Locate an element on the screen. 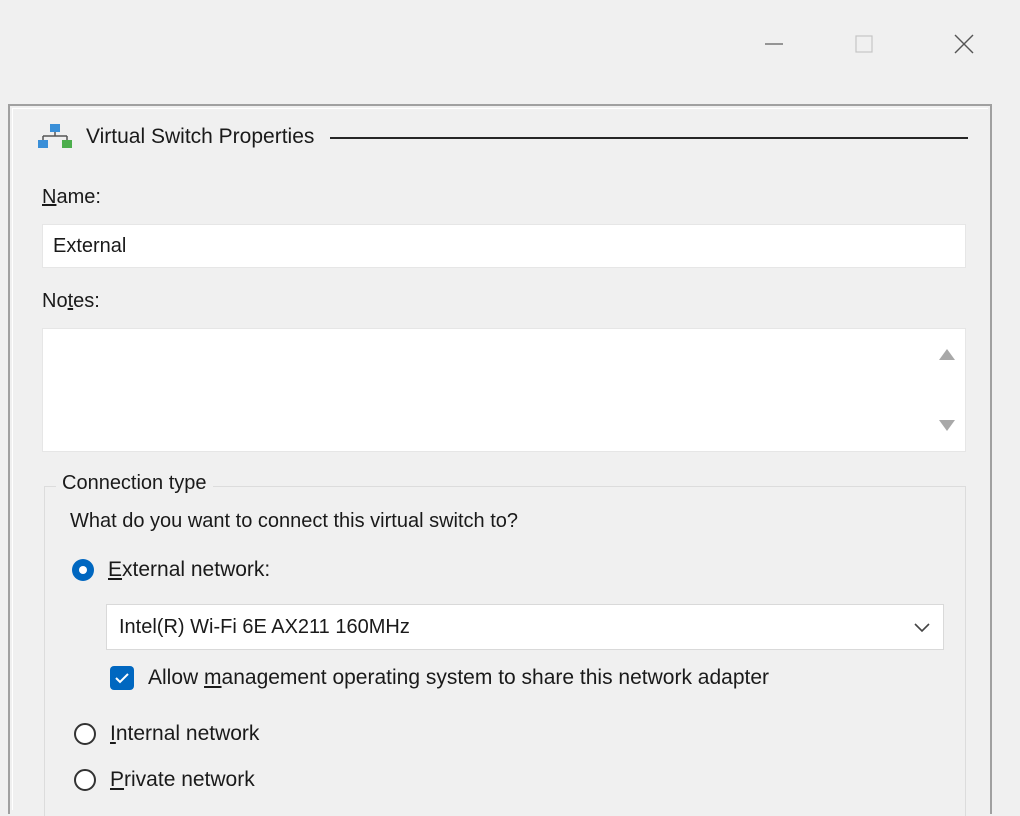 This screenshot has height=816, width=1020. notes-textarea is located at coordinates (504, 390).